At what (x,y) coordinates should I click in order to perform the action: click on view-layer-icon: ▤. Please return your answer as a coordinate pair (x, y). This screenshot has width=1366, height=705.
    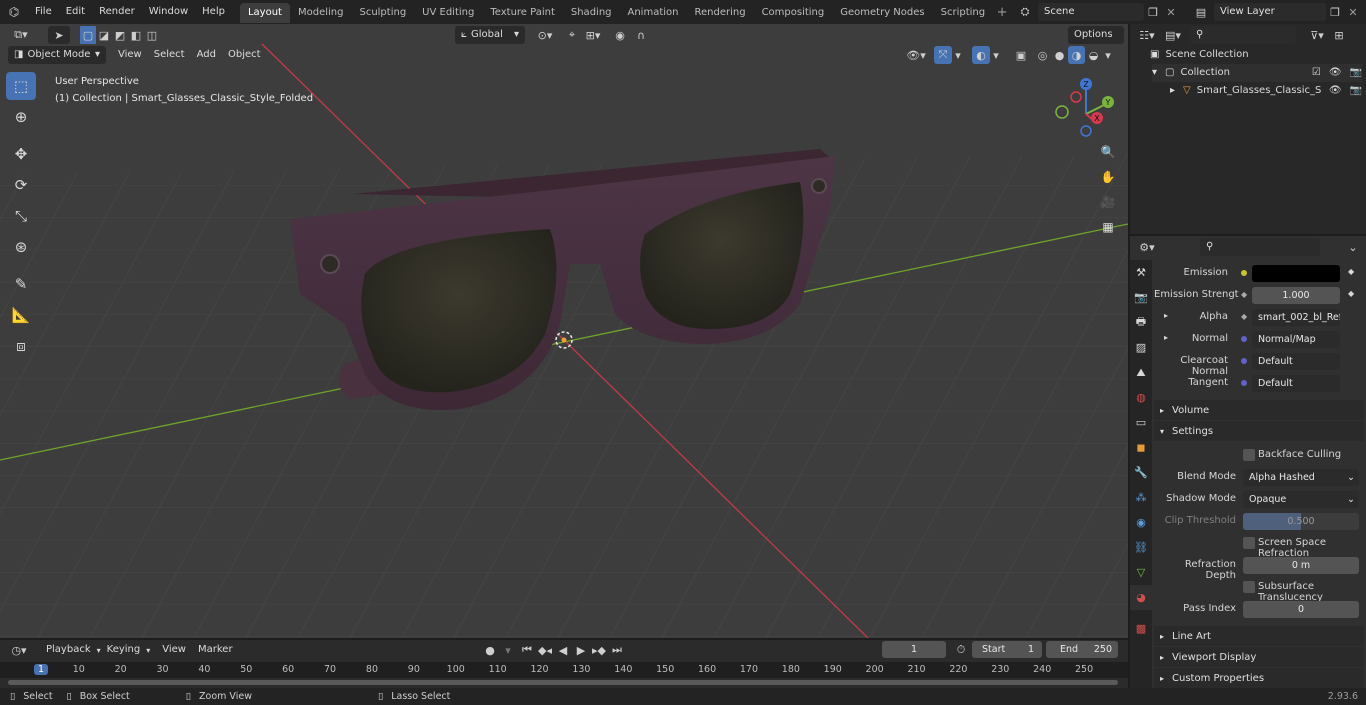
    Looking at the image, I should click on (1201, 12).